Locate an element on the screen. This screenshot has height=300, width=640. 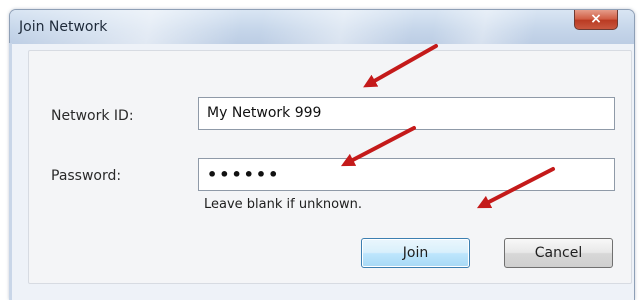
arrow-join is located at coordinates (515, 188).